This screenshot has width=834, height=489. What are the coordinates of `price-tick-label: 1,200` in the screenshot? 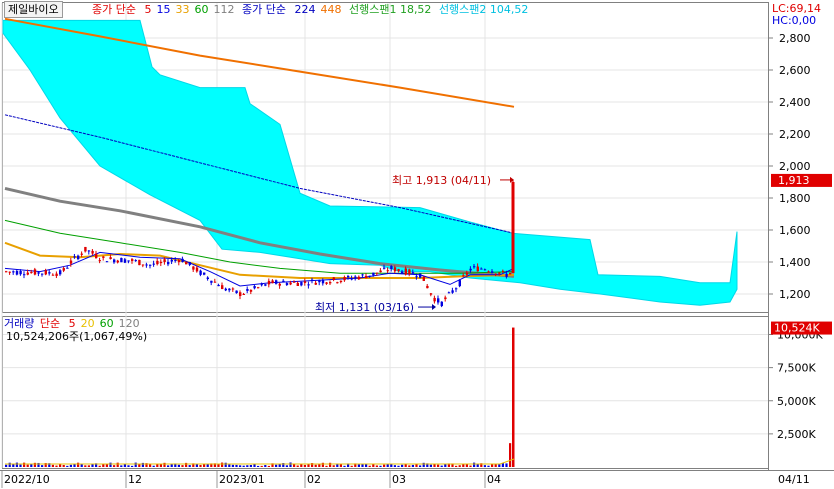 It's located at (795, 294).